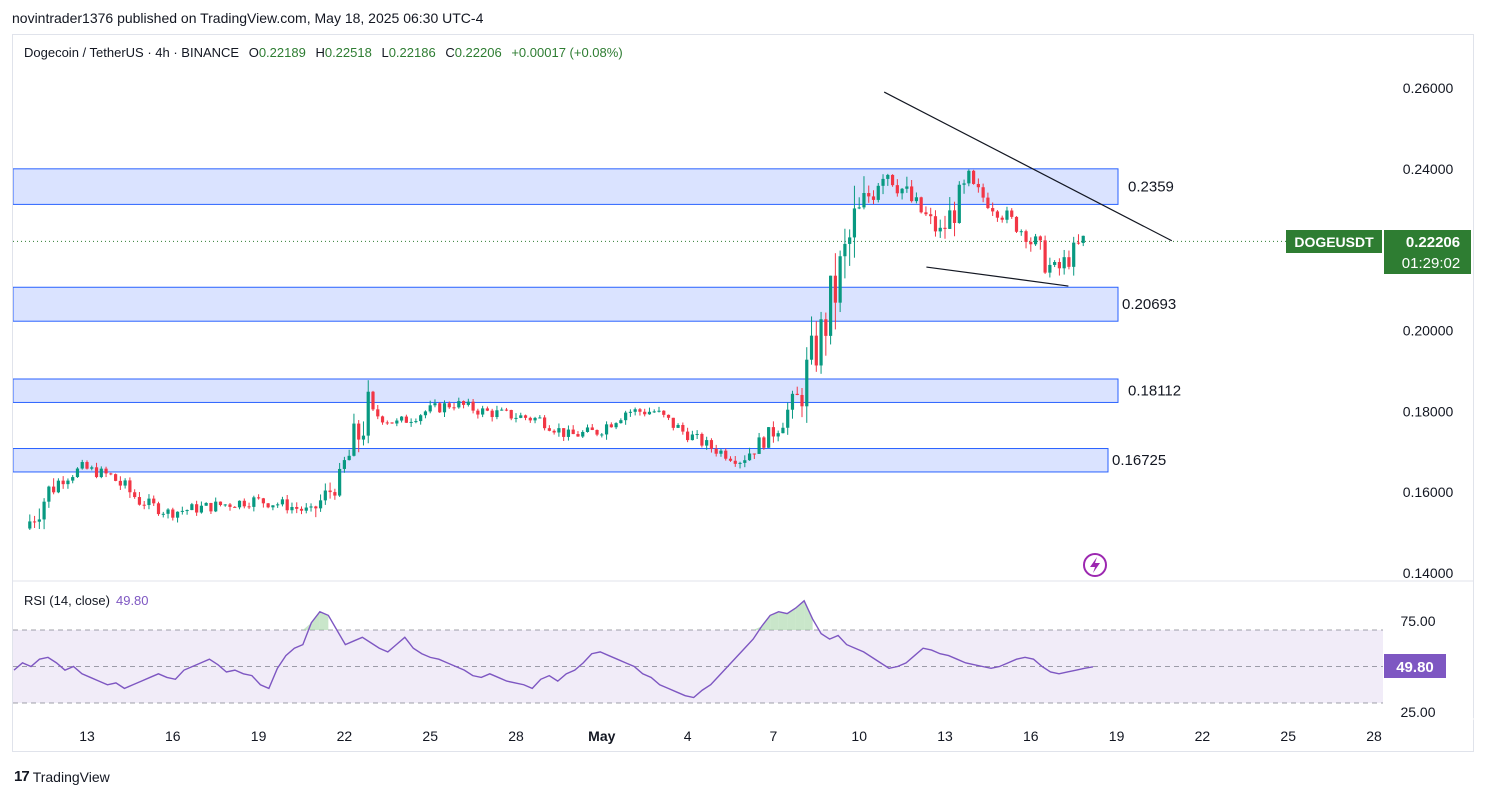 The width and height of the screenshot is (1488, 799). Describe the element at coordinates (1095, 565) in the screenshot. I see `lightning-icon` at that location.